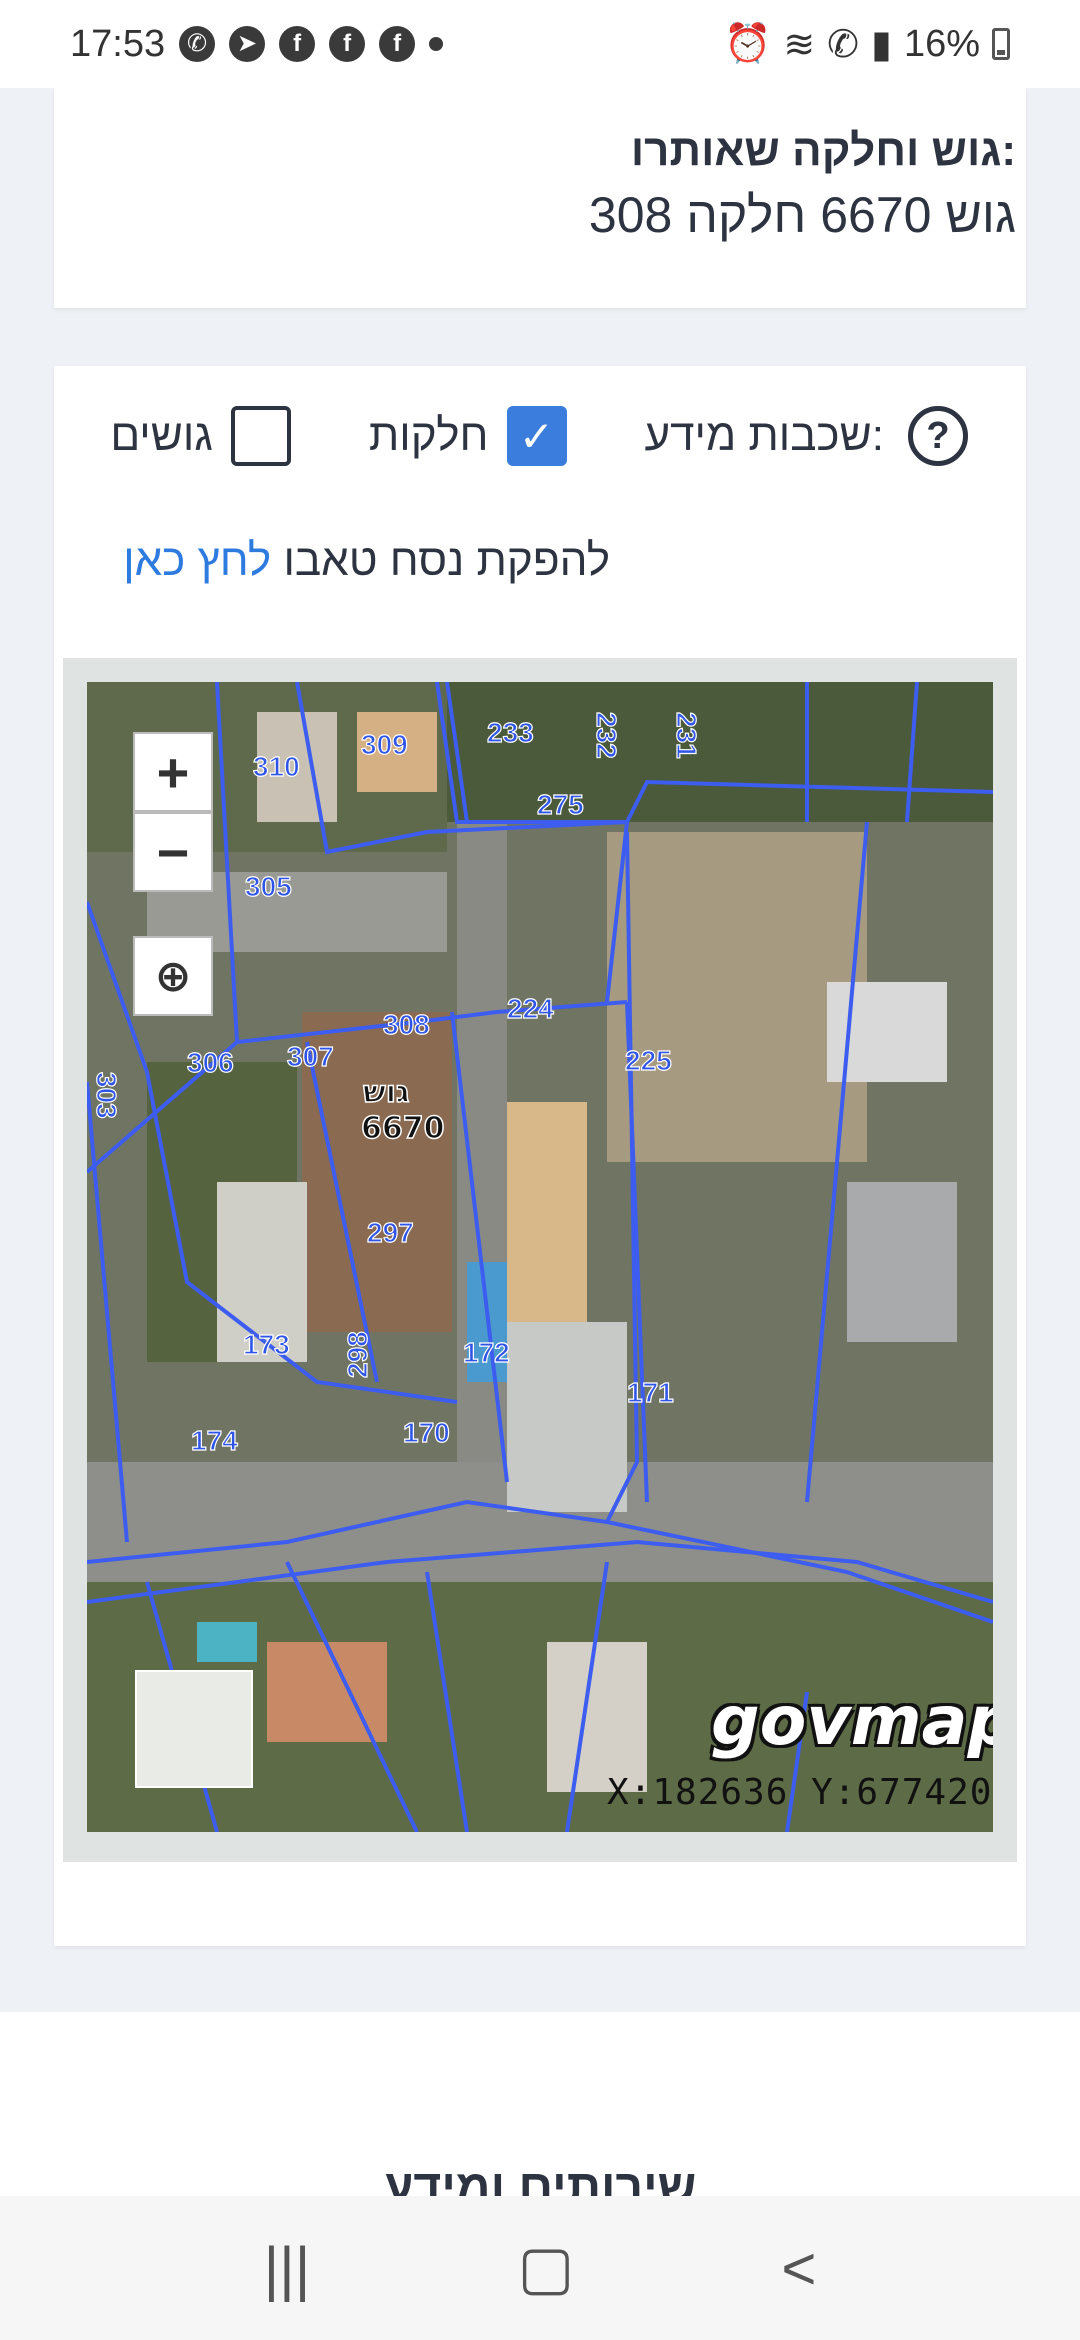 The width and height of the screenshot is (1080, 2340). Describe the element at coordinates (606, 735) in the screenshot. I see `parcel-label-232: 232` at that location.